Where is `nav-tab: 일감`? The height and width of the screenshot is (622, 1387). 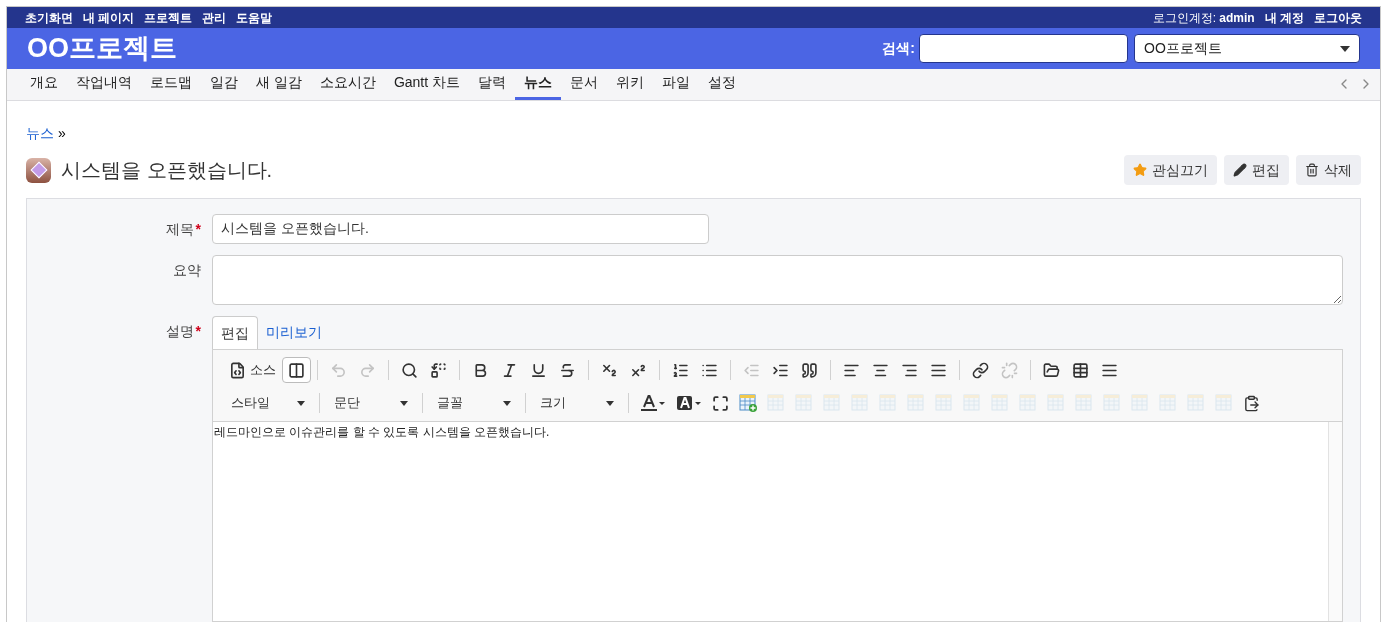
nav-tab: 일감 is located at coordinates (224, 84).